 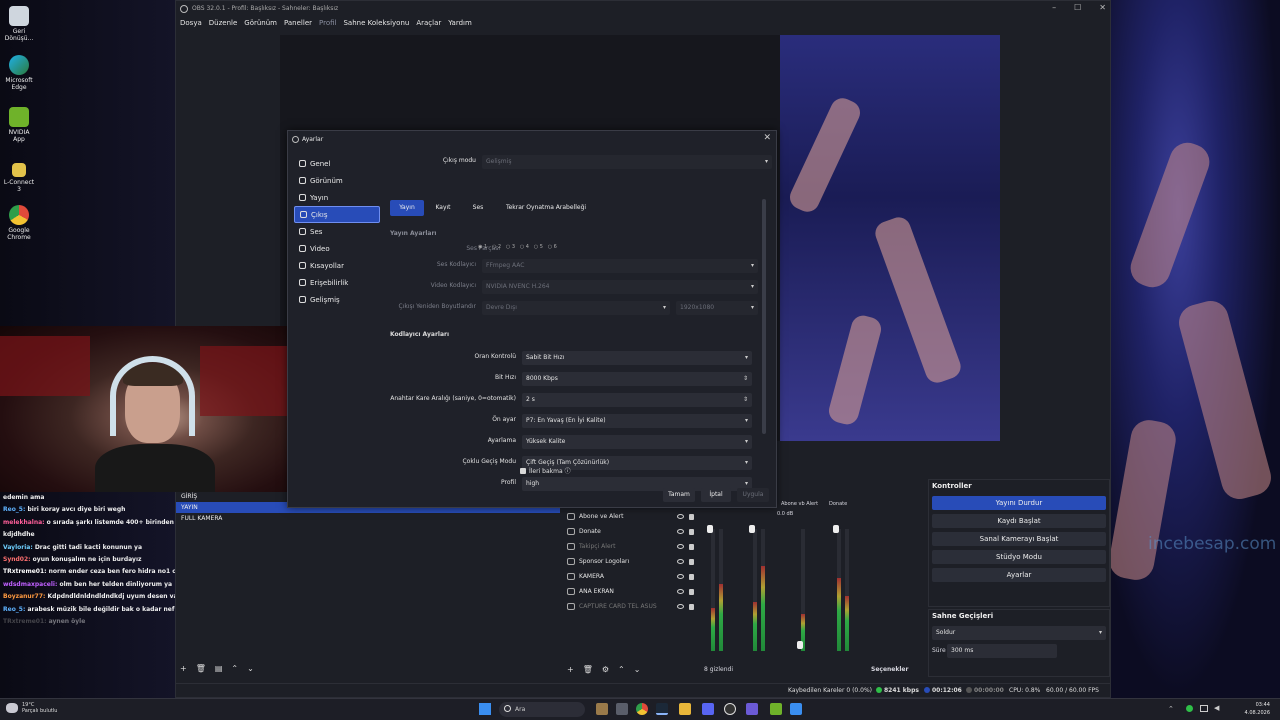 I want to click on source-item: CAPTURE CARD TEL ASUS, so click(x=631, y=606).